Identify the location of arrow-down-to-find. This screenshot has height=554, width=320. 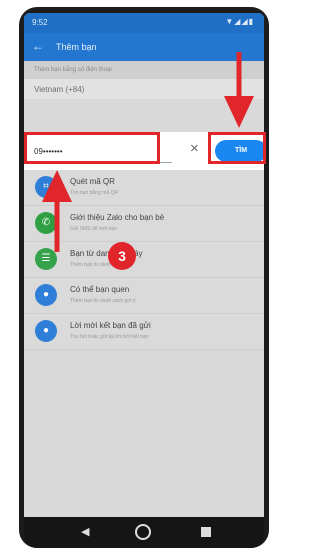
(239, 90).